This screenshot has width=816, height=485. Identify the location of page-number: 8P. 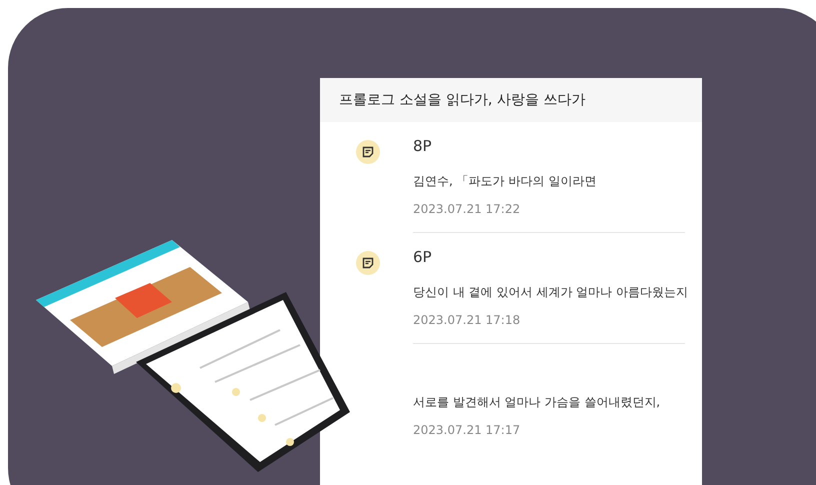
(423, 147).